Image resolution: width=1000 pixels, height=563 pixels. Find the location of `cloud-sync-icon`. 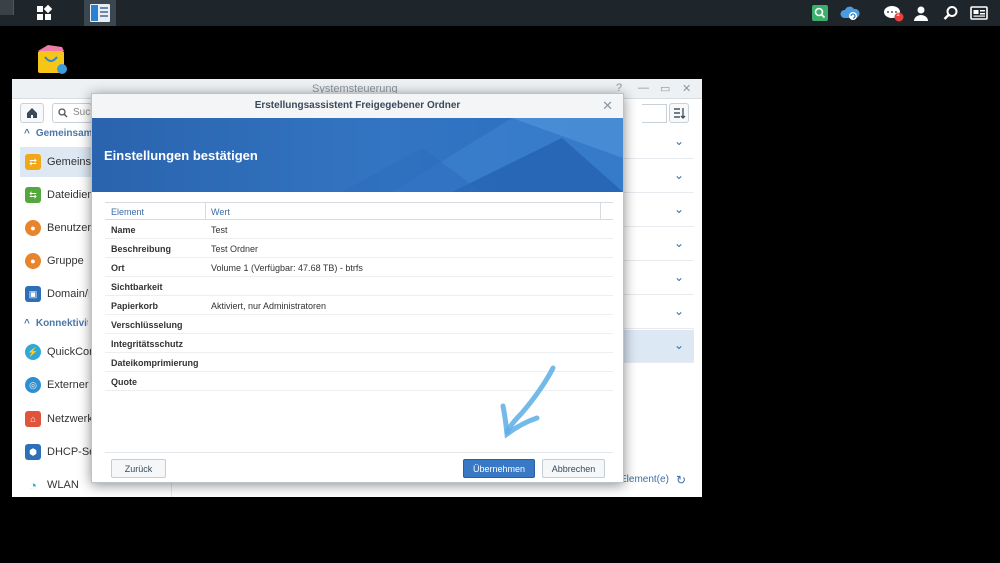

cloud-sync-icon is located at coordinates (850, 13).